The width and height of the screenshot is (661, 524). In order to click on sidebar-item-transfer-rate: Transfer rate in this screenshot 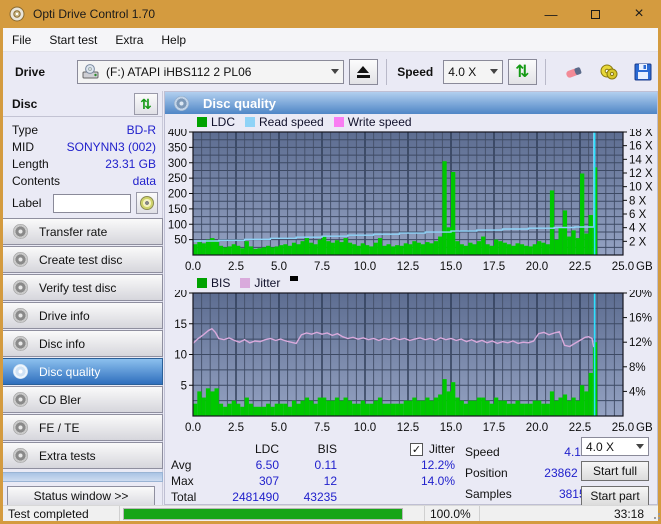, I will do `click(83, 231)`.